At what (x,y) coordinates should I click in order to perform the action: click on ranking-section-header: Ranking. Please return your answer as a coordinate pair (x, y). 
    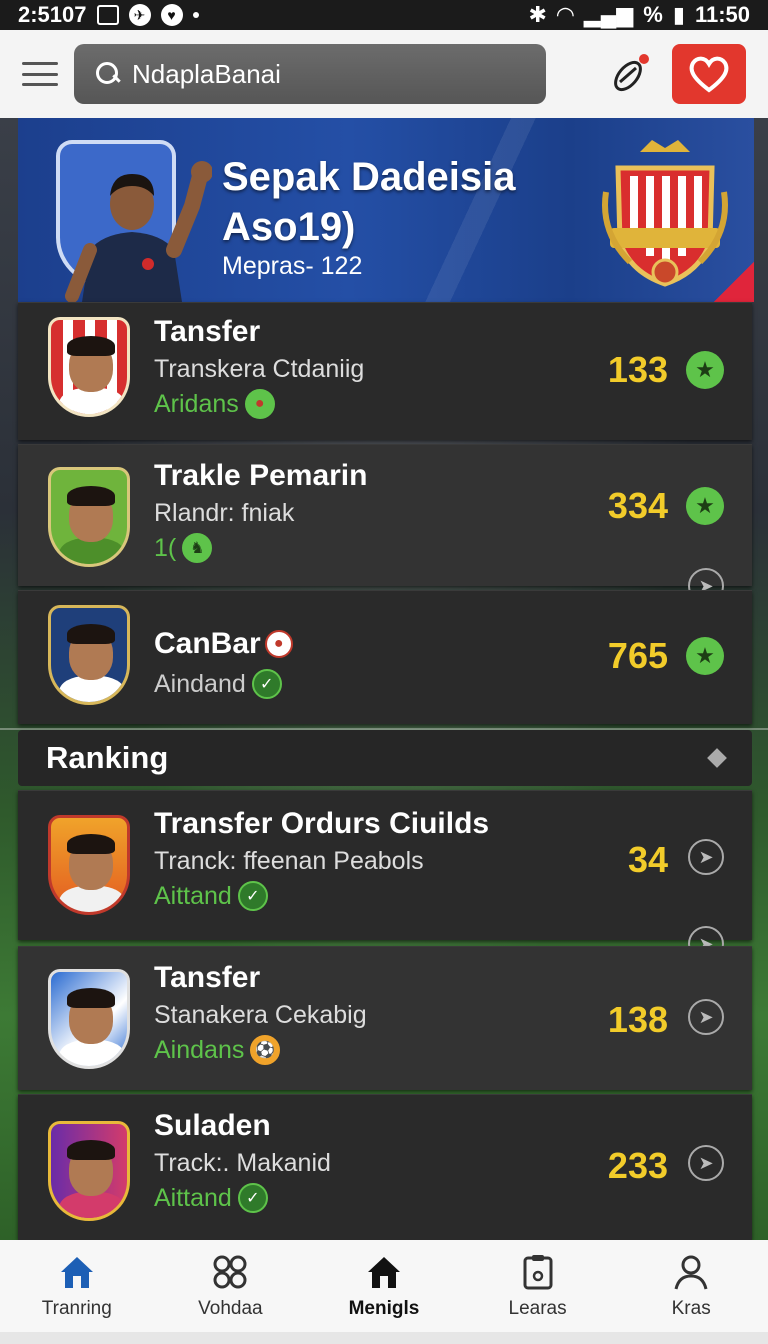
    Looking at the image, I should click on (385, 758).